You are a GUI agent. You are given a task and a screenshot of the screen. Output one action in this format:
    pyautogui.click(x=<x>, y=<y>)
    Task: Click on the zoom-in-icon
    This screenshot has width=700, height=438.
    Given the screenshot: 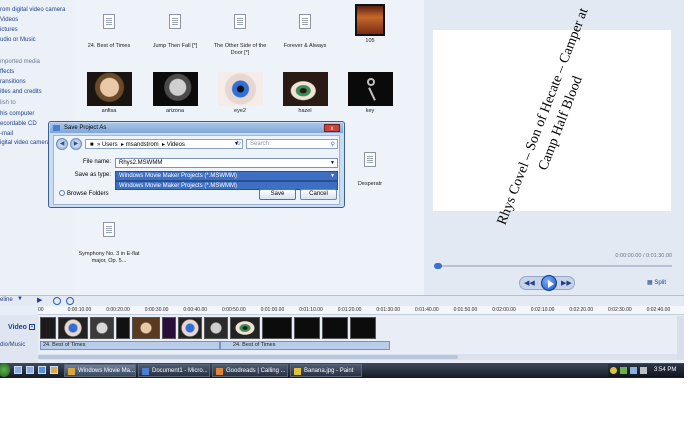 What is the action you would take?
    pyautogui.click(x=57, y=301)
    